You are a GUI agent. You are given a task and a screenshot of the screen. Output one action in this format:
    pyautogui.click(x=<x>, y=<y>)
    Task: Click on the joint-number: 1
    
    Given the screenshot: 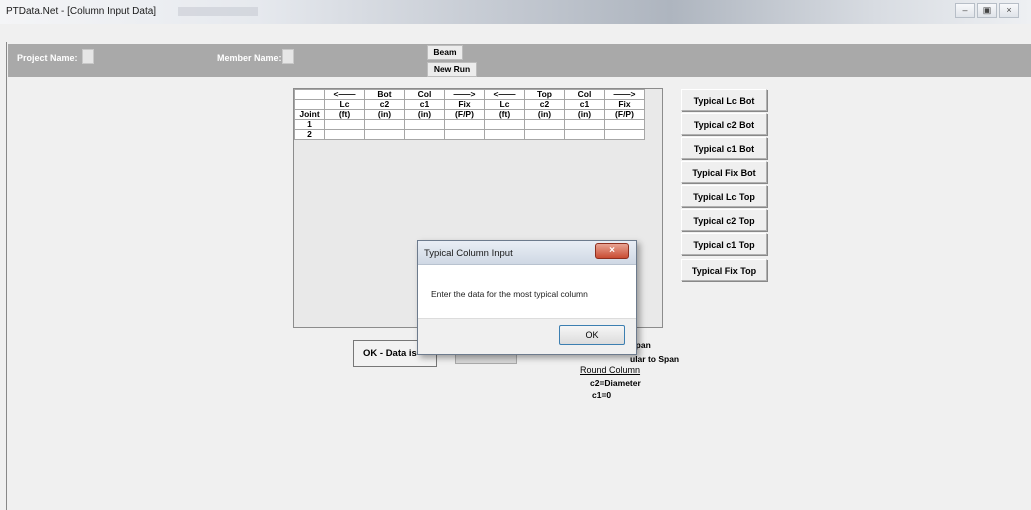 What is the action you would take?
    pyautogui.click(x=309, y=124)
    